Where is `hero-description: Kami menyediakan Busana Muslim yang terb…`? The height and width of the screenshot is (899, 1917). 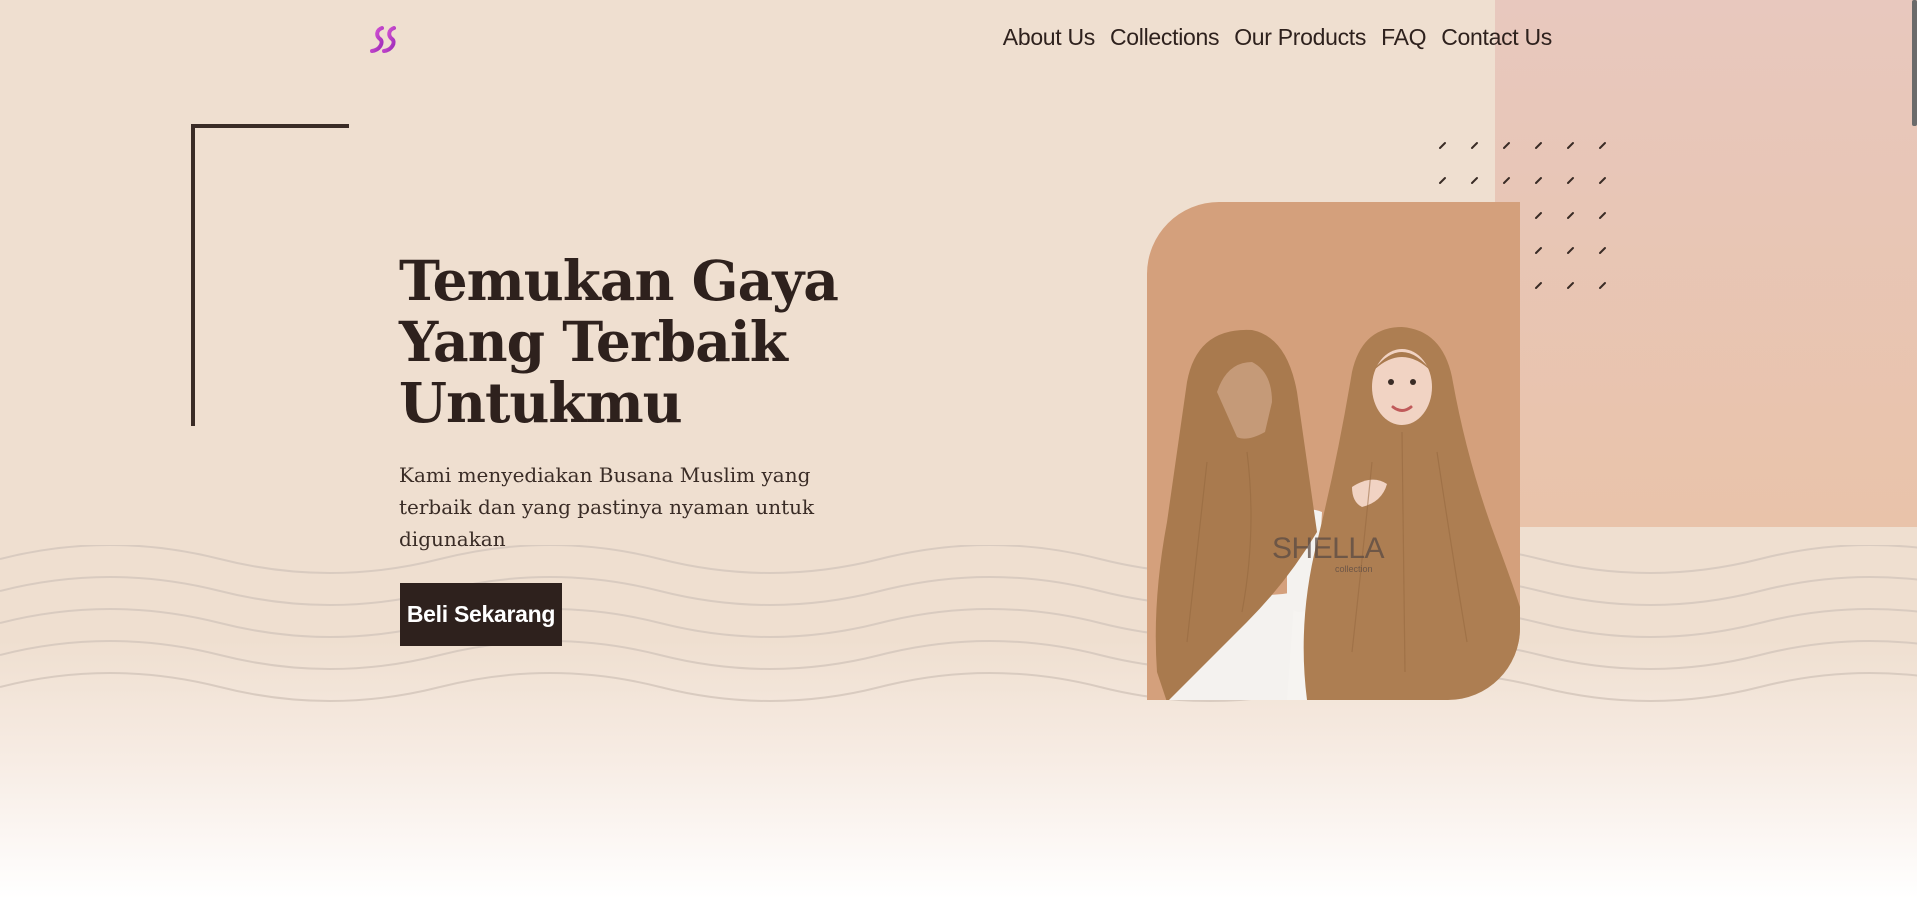
hero-description: Kami menyediakan Busana Muslim yang terb… is located at coordinates (607, 507).